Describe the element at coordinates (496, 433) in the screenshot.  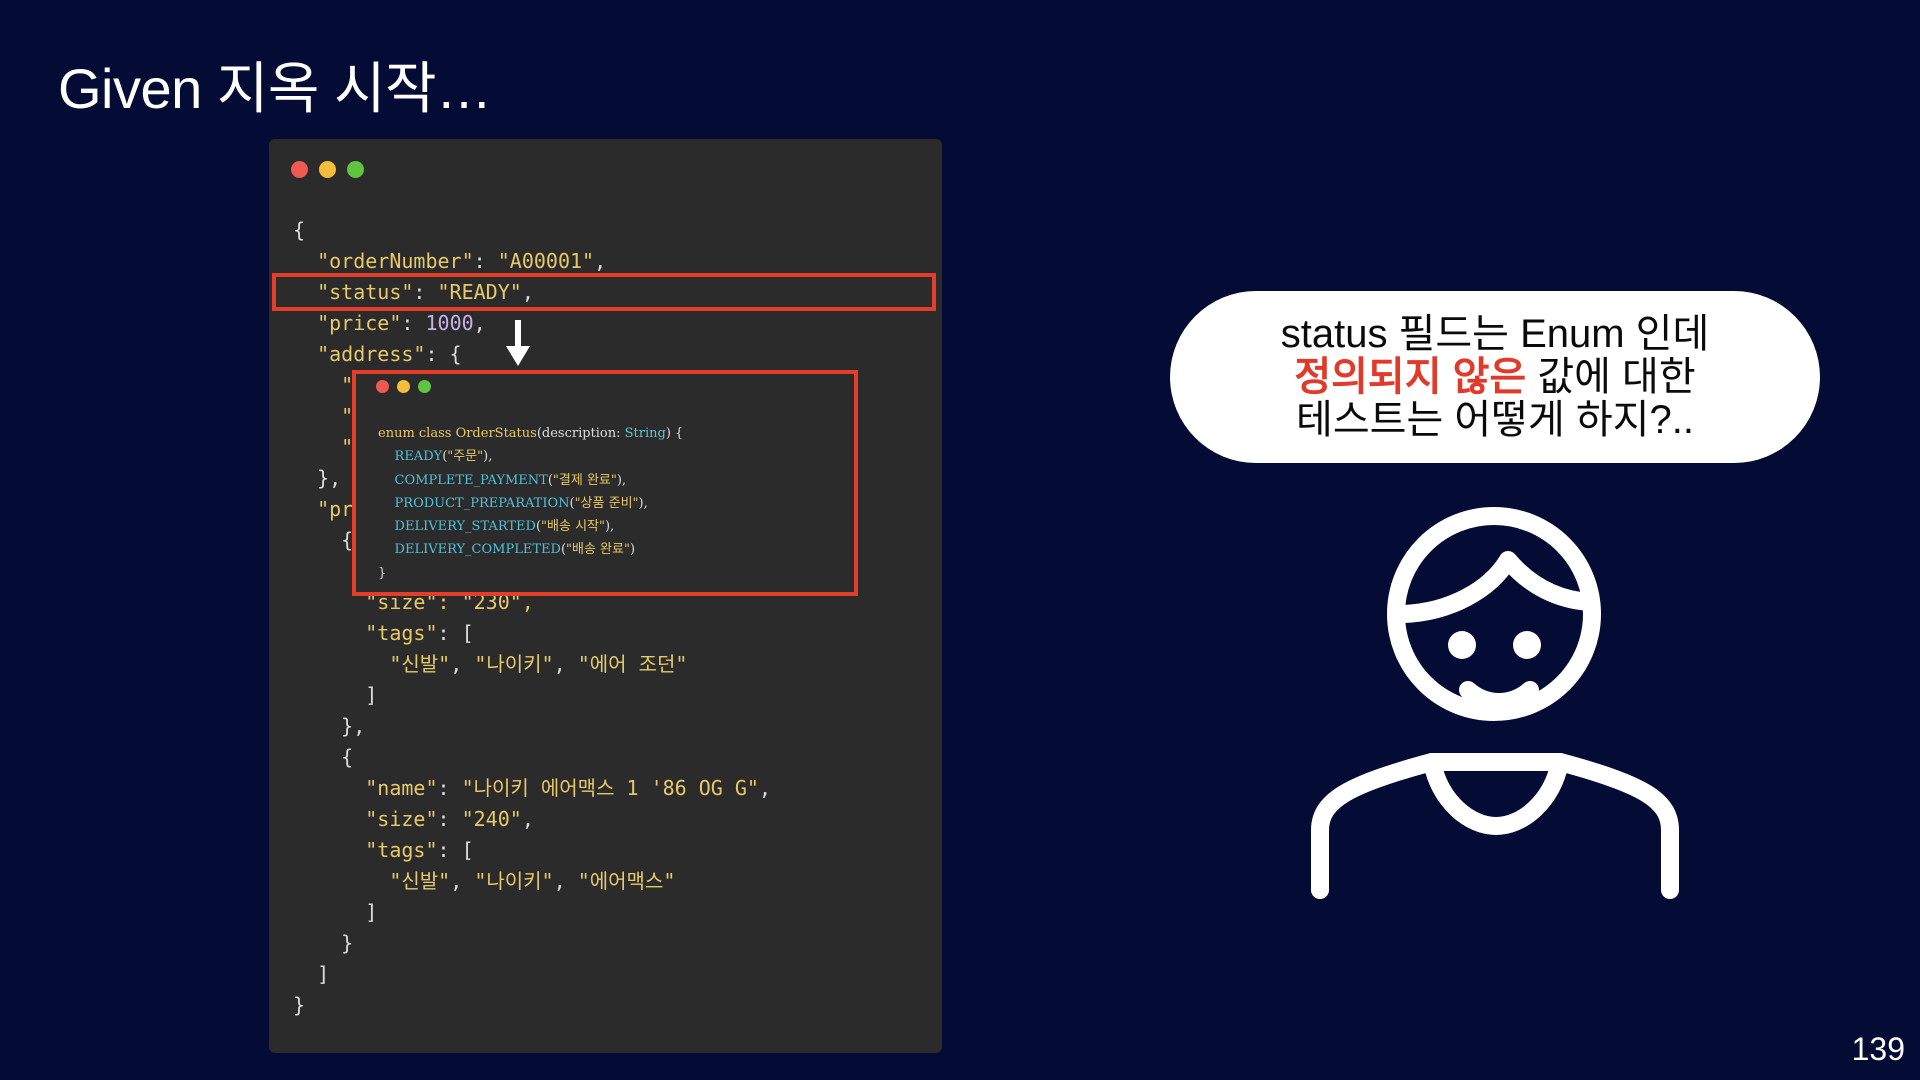
I see `code-token: OrderStatus` at that location.